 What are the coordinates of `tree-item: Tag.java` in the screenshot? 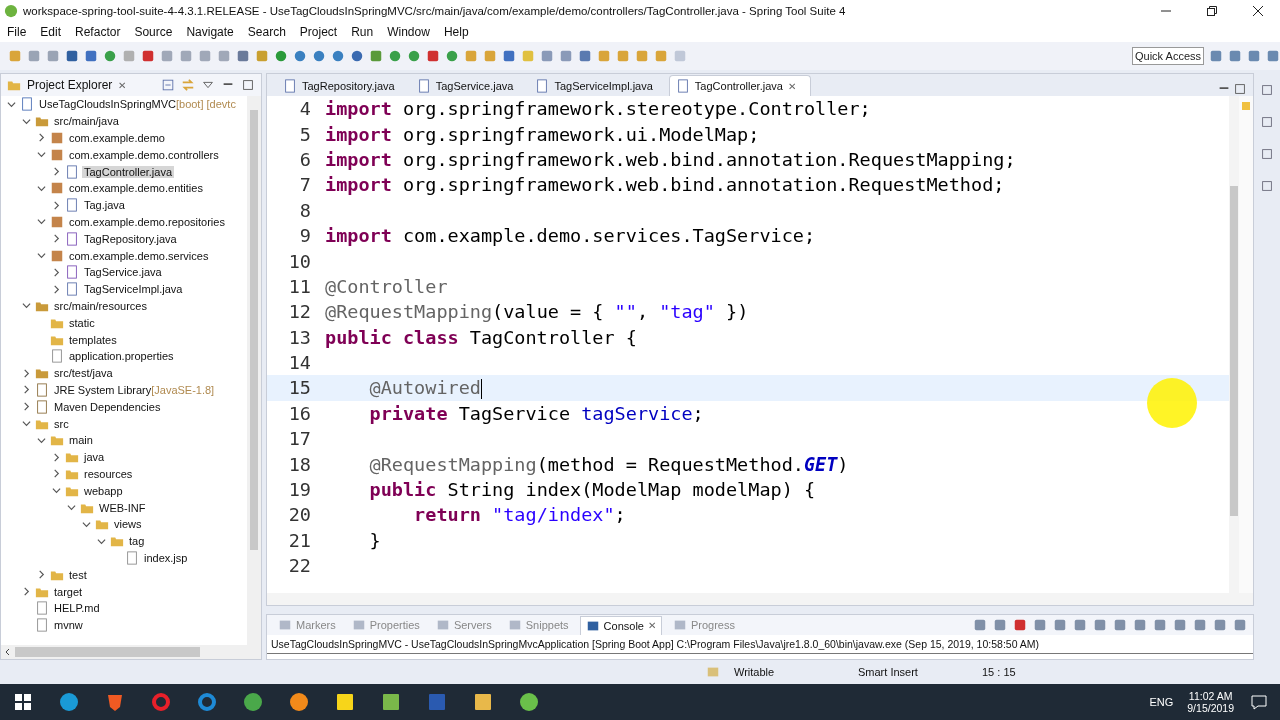 It's located at (104, 205).